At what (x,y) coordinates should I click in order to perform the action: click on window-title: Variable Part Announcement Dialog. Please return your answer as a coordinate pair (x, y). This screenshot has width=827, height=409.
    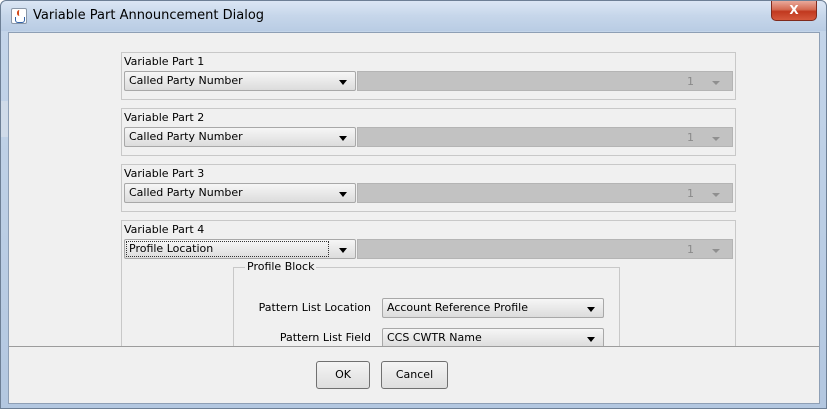
    Looking at the image, I should click on (149, 15).